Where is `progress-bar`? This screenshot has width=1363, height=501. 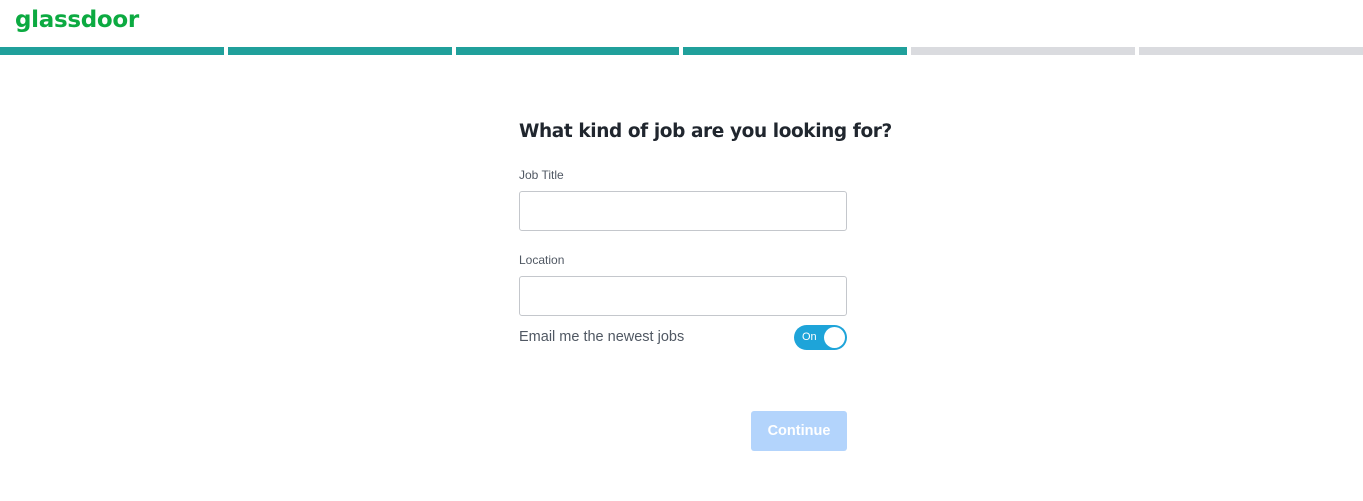 progress-bar is located at coordinates (681, 51).